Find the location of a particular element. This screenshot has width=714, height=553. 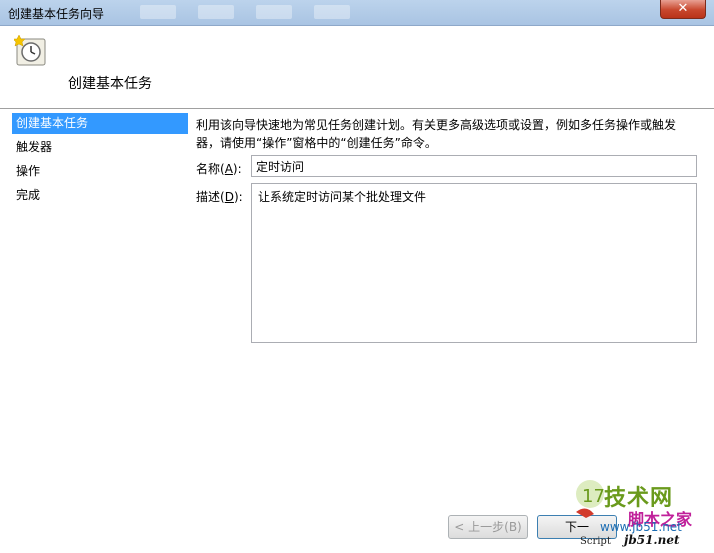

sidebar-item-create-basic-task: 创建基本任务 is located at coordinates (100, 123).